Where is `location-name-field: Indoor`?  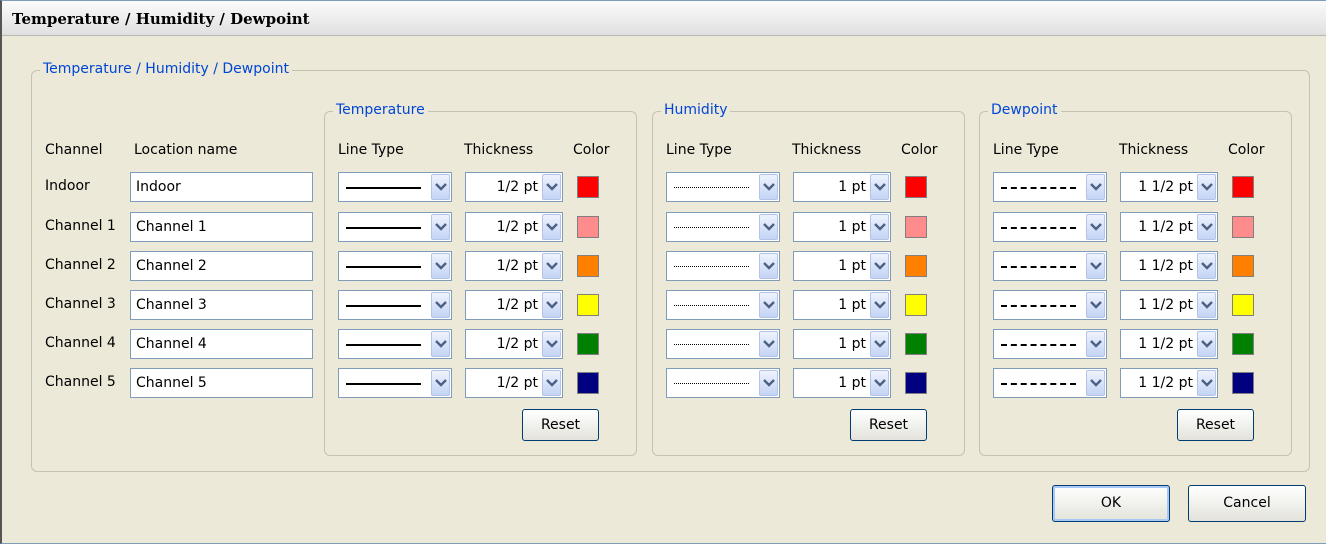
location-name-field: Indoor is located at coordinates (221, 187).